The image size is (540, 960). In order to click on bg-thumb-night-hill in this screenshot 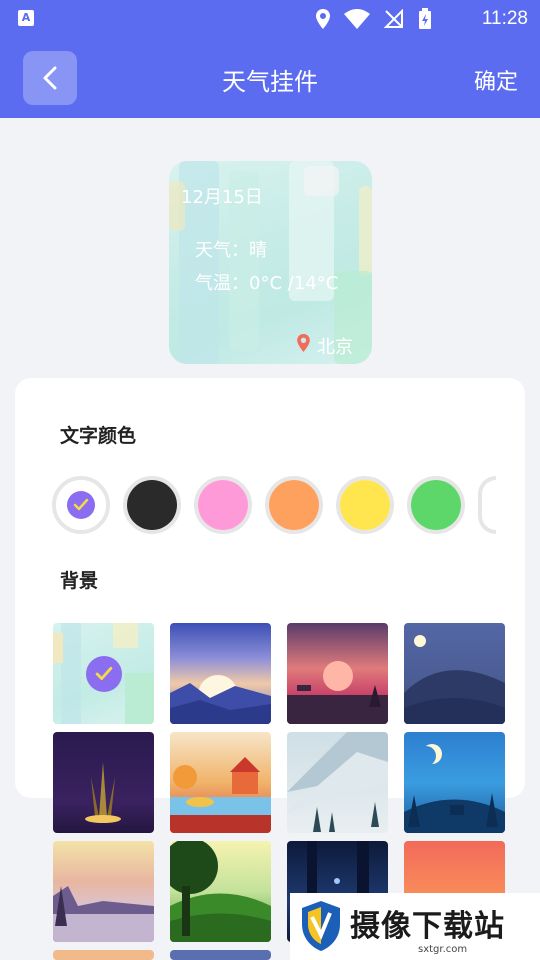, I will do `click(454, 673)`.